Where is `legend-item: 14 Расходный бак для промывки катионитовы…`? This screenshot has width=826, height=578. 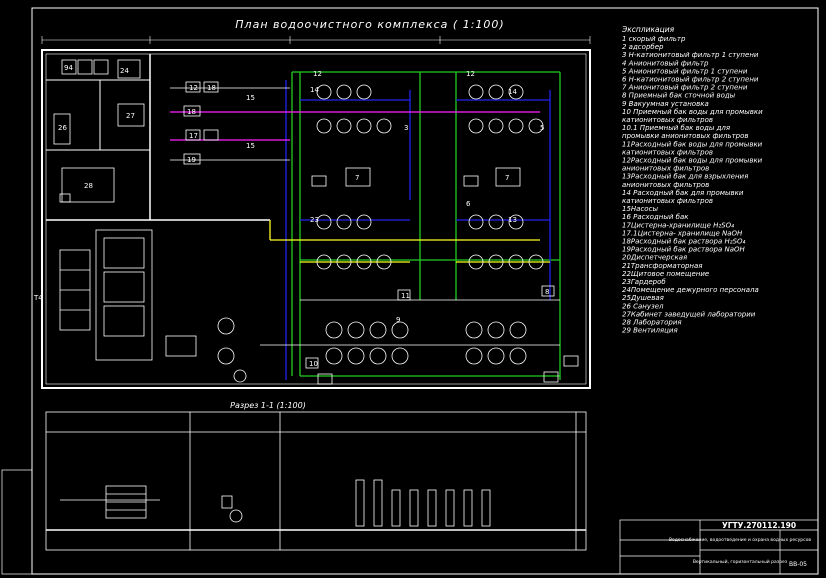
legend-item: 14 Расходный бак для промывки катионитовы… is located at coordinates (683, 197).